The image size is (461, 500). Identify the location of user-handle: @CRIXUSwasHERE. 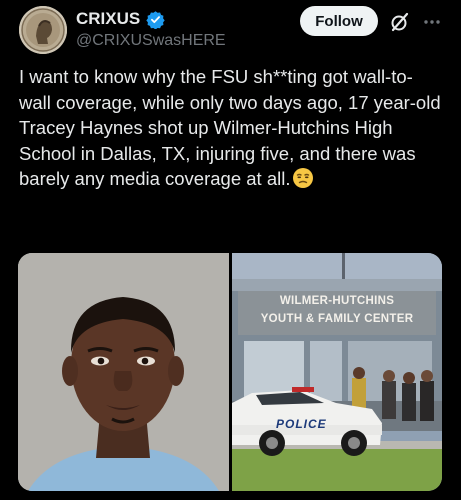
(186, 41).